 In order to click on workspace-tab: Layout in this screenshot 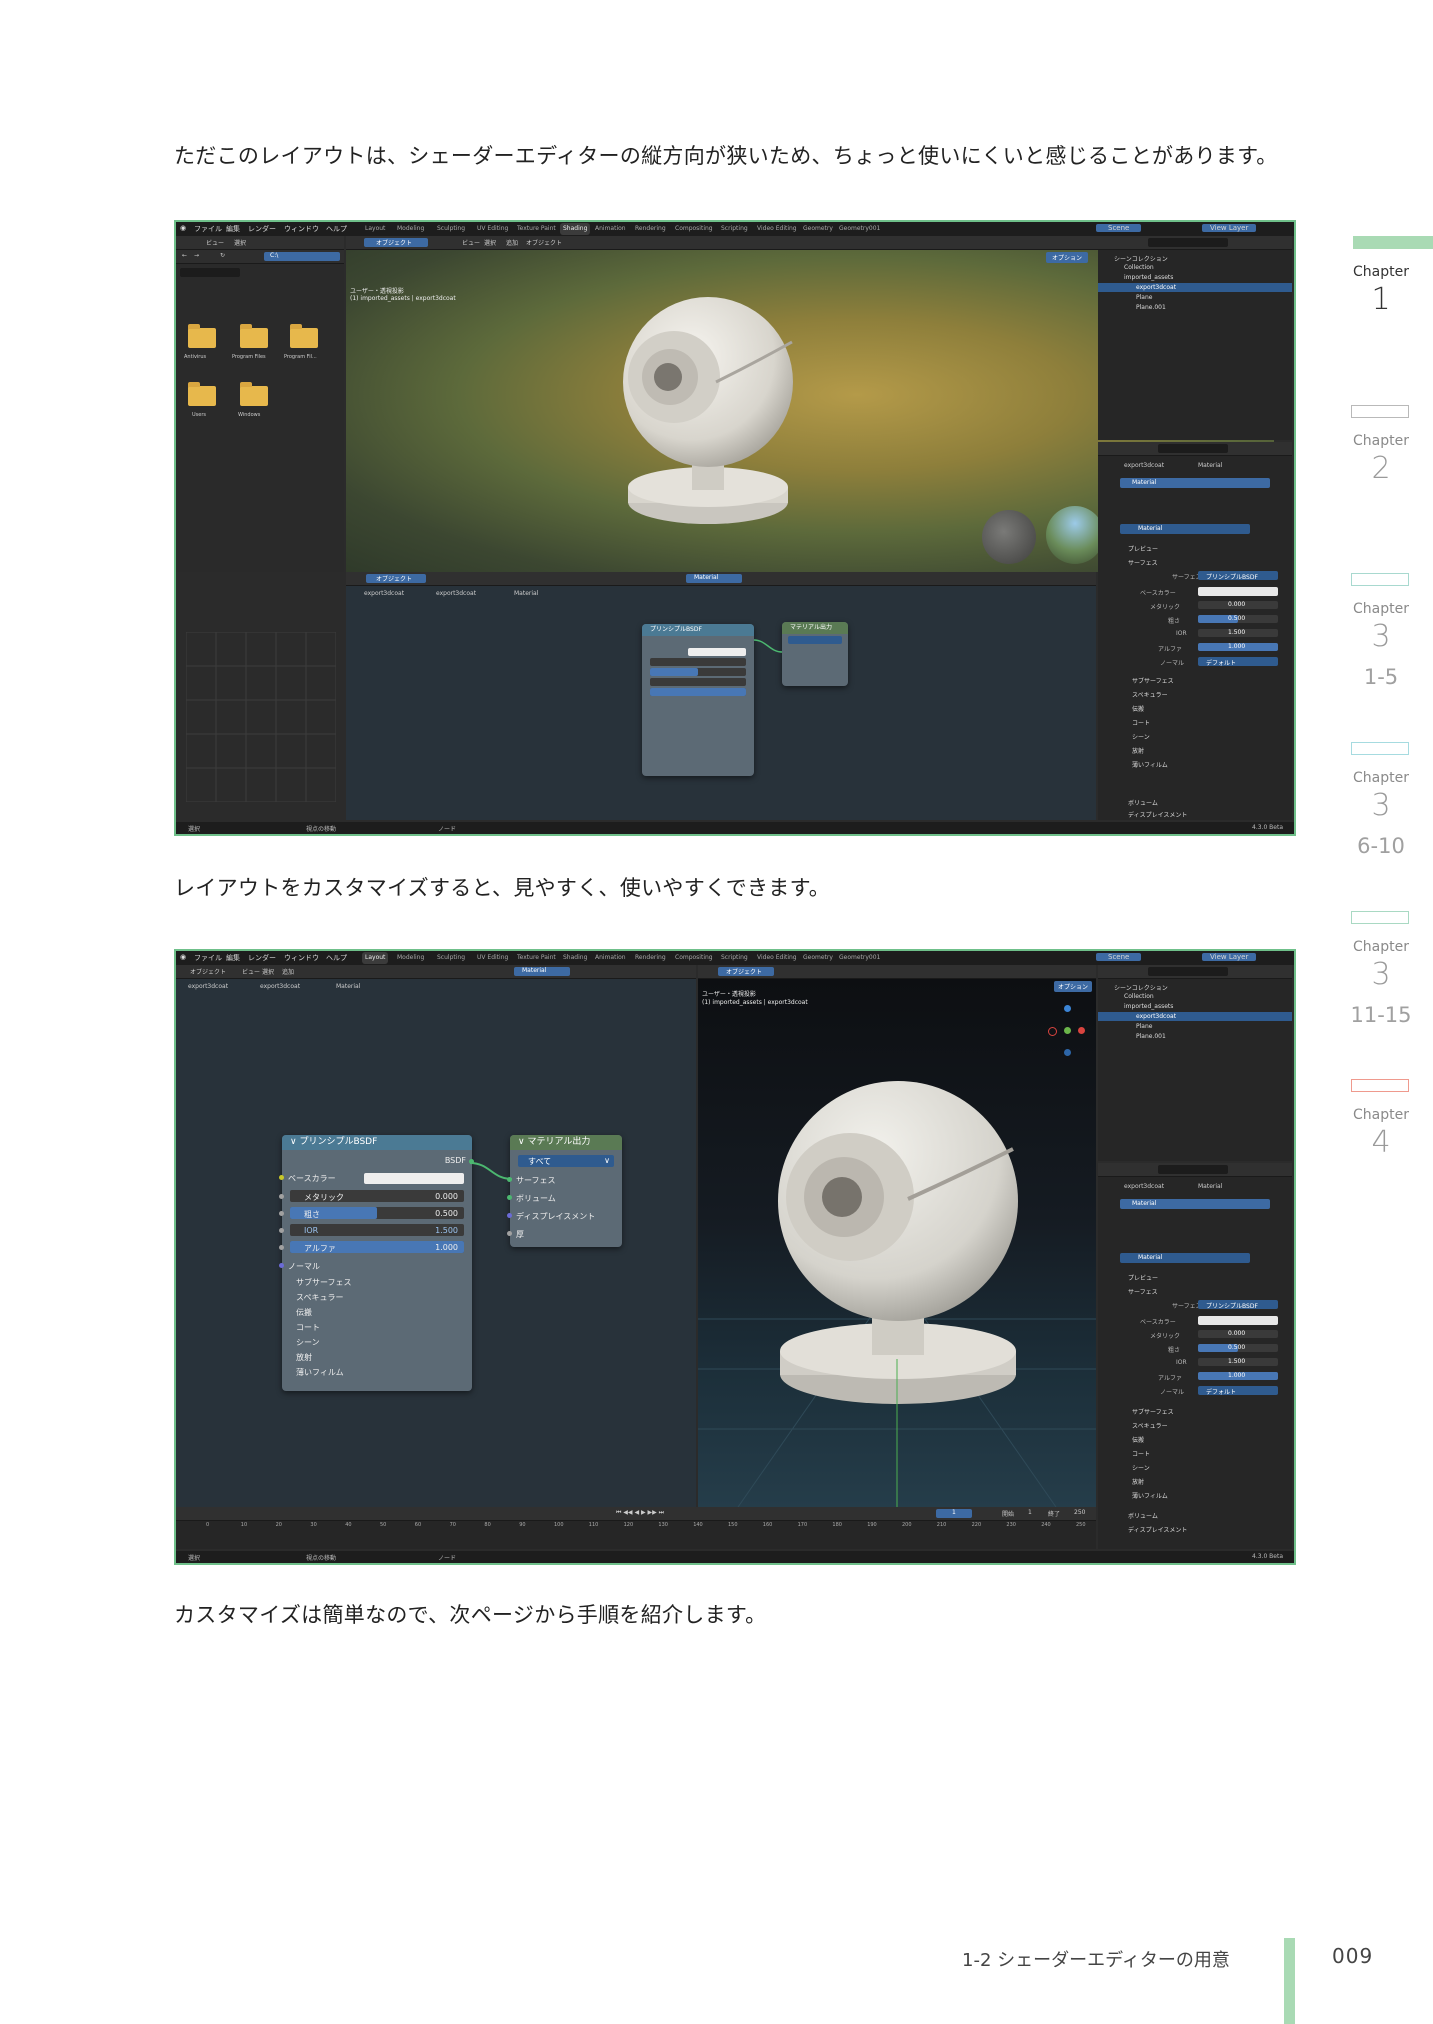, I will do `click(375, 958)`.